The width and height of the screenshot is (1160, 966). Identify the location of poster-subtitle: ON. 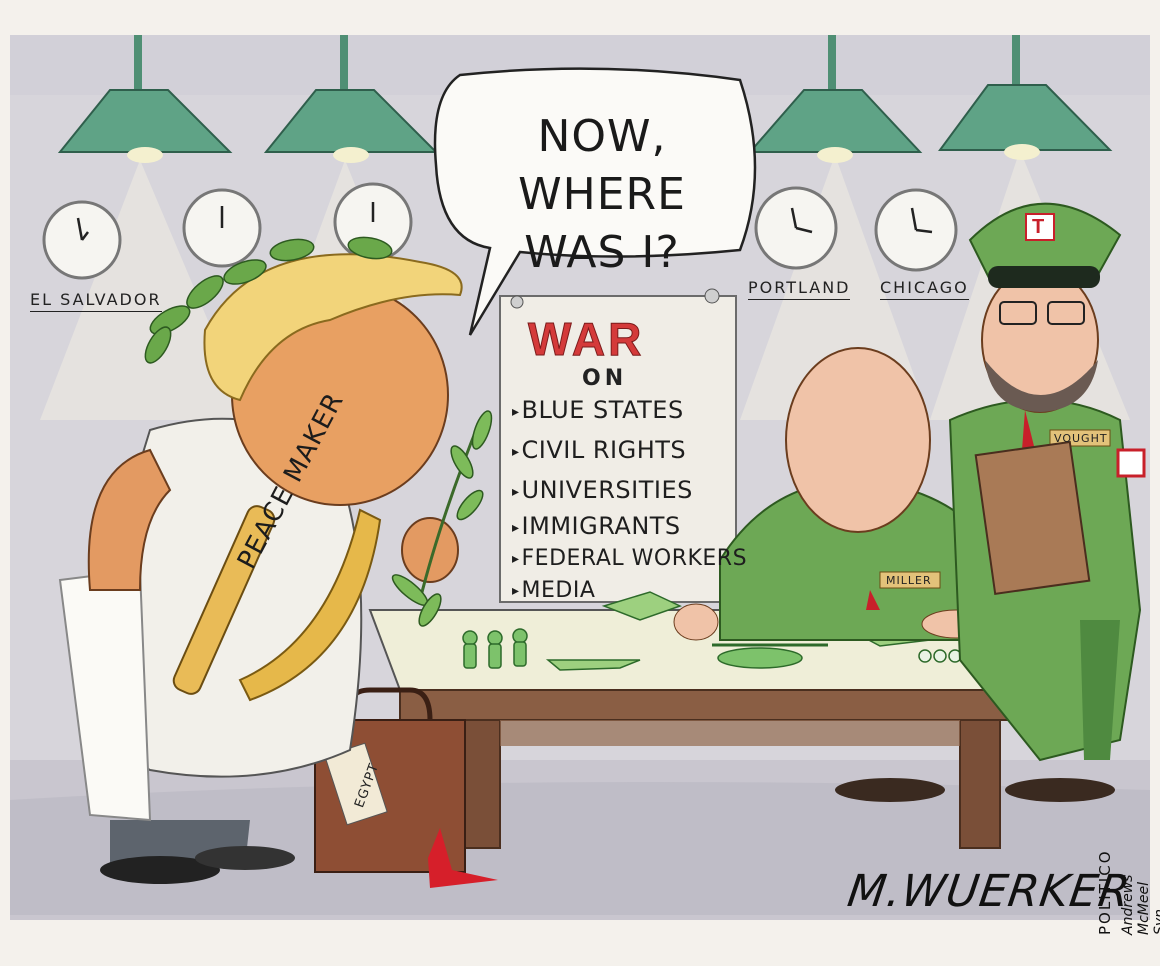
(605, 378).